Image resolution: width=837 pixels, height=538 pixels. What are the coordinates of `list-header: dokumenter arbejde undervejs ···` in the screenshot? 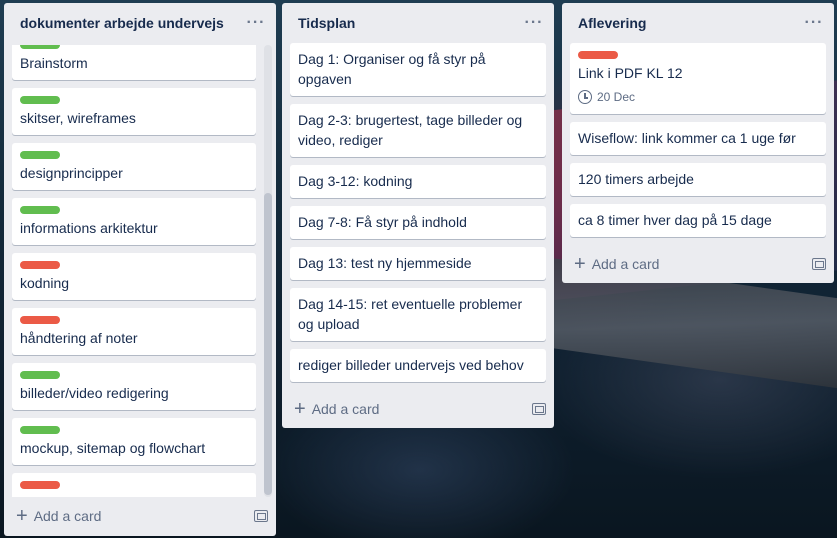 It's located at (140, 23).